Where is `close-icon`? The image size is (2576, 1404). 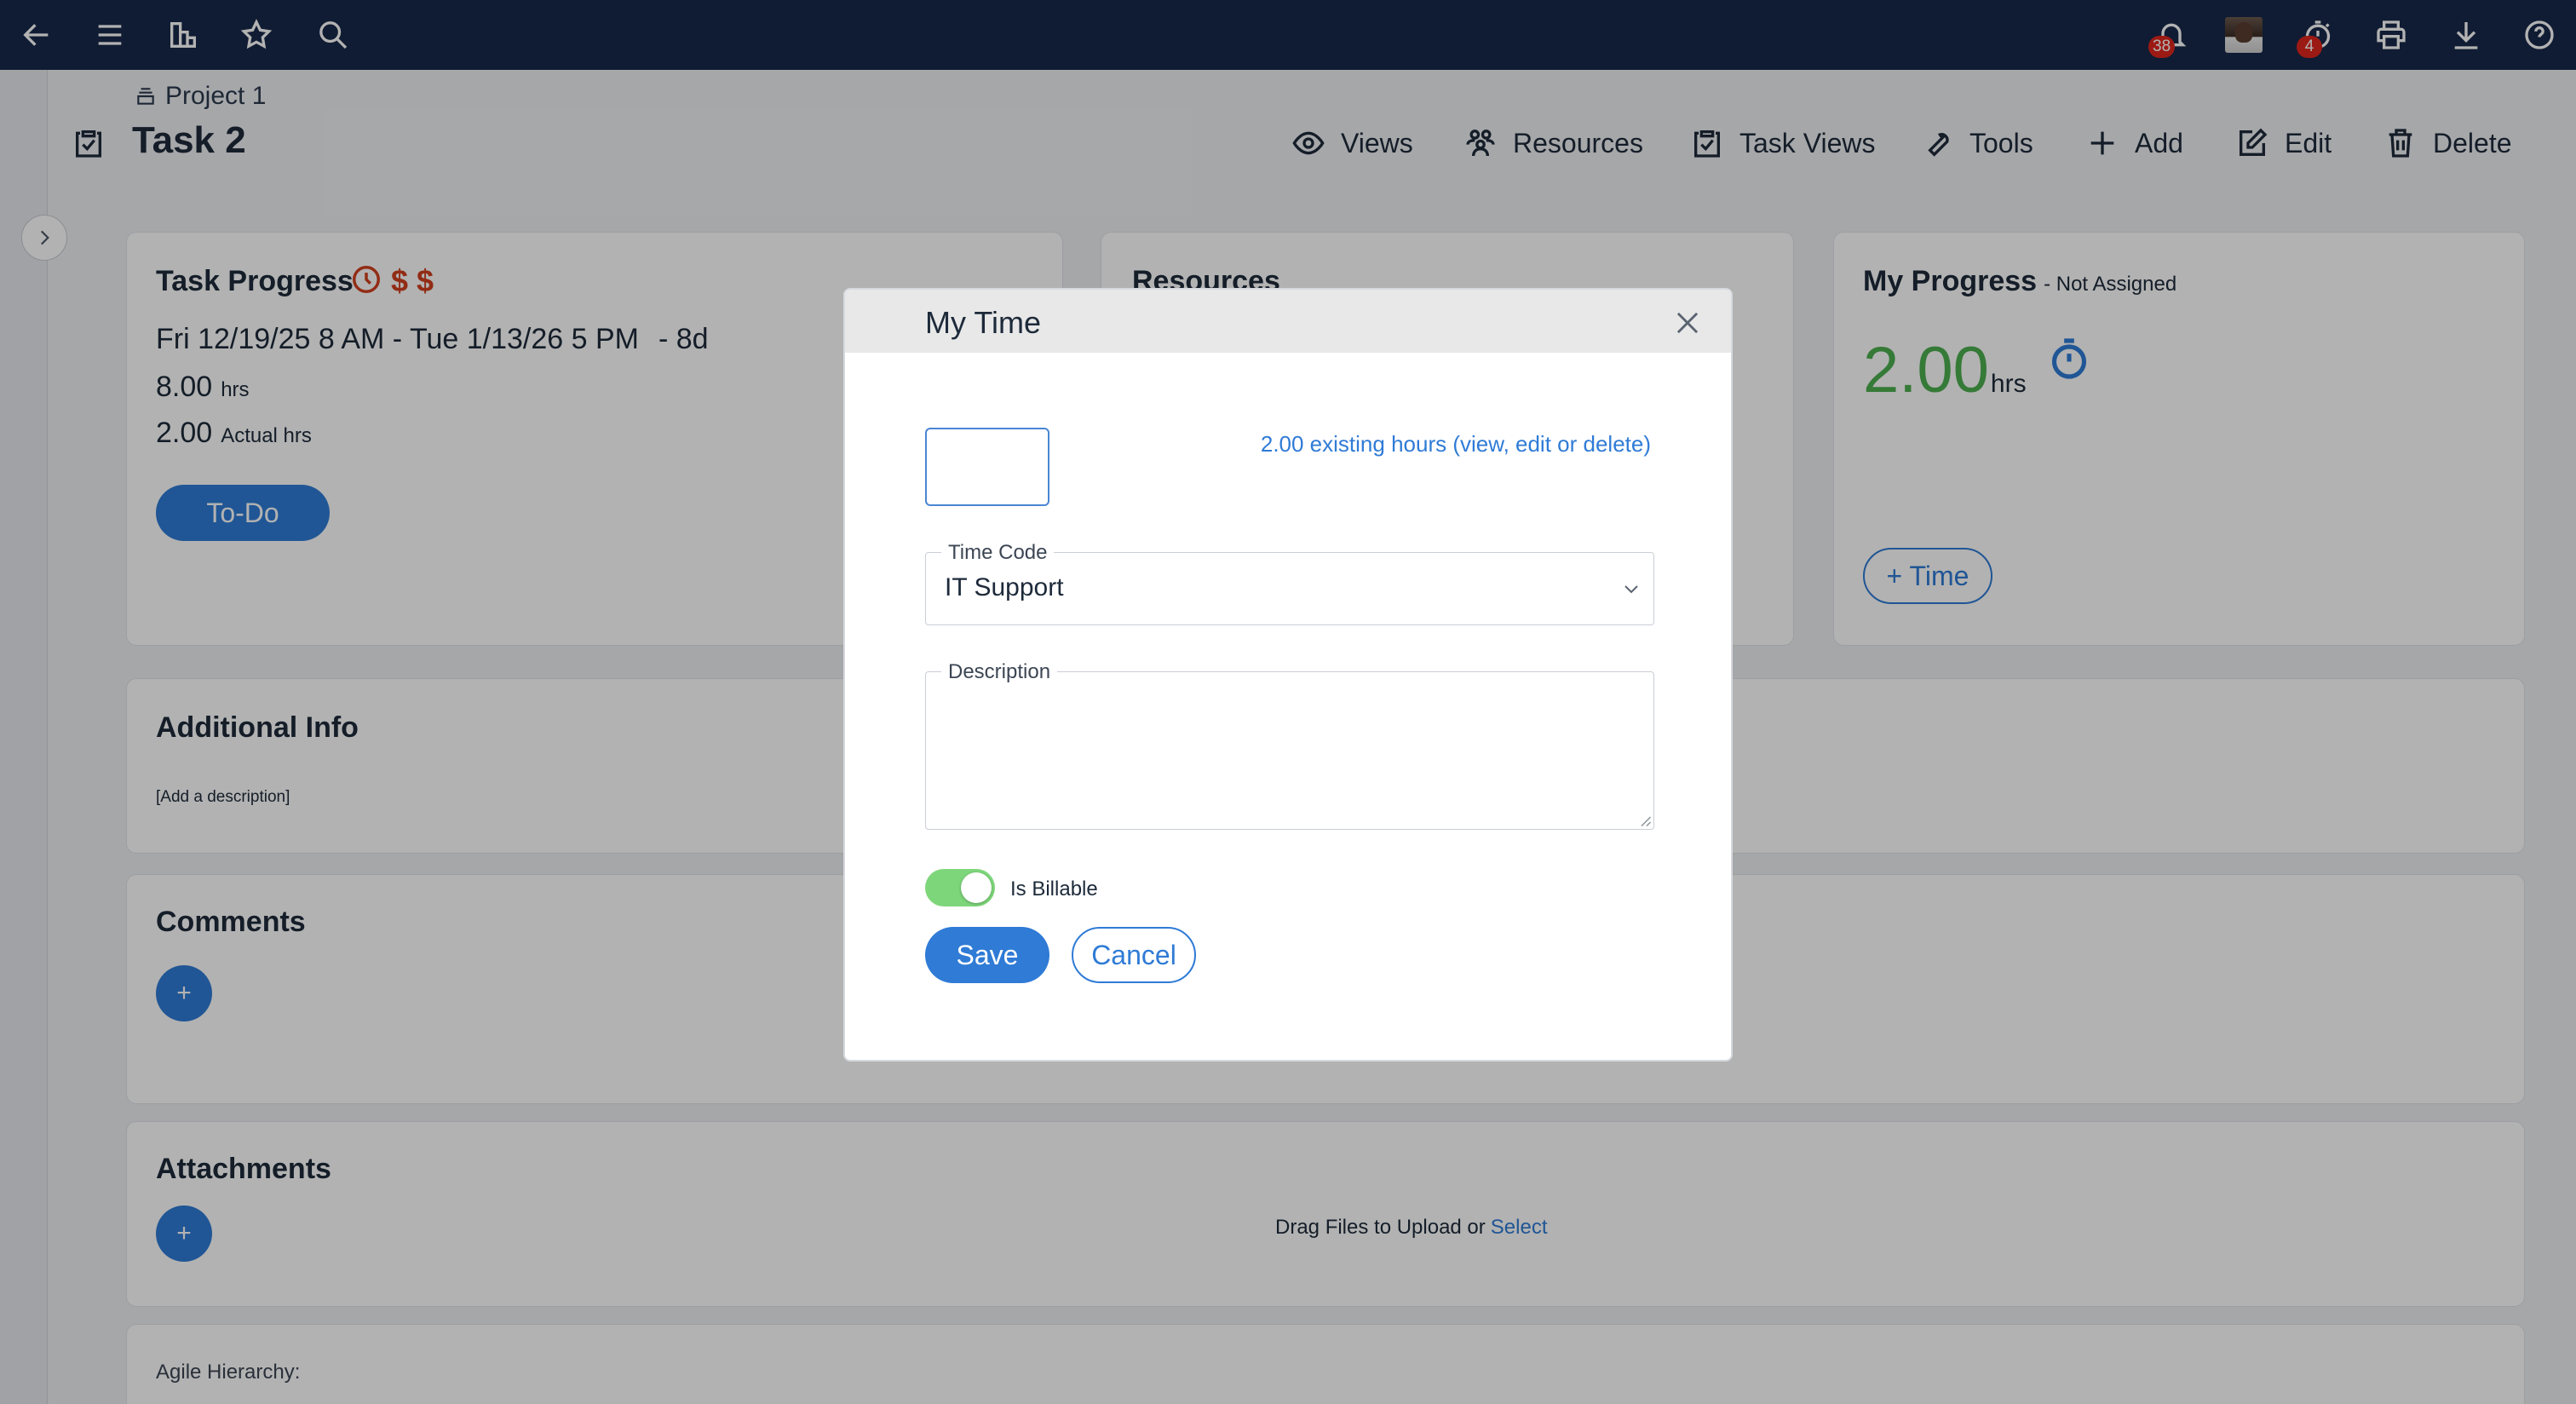
close-icon is located at coordinates (1688, 323).